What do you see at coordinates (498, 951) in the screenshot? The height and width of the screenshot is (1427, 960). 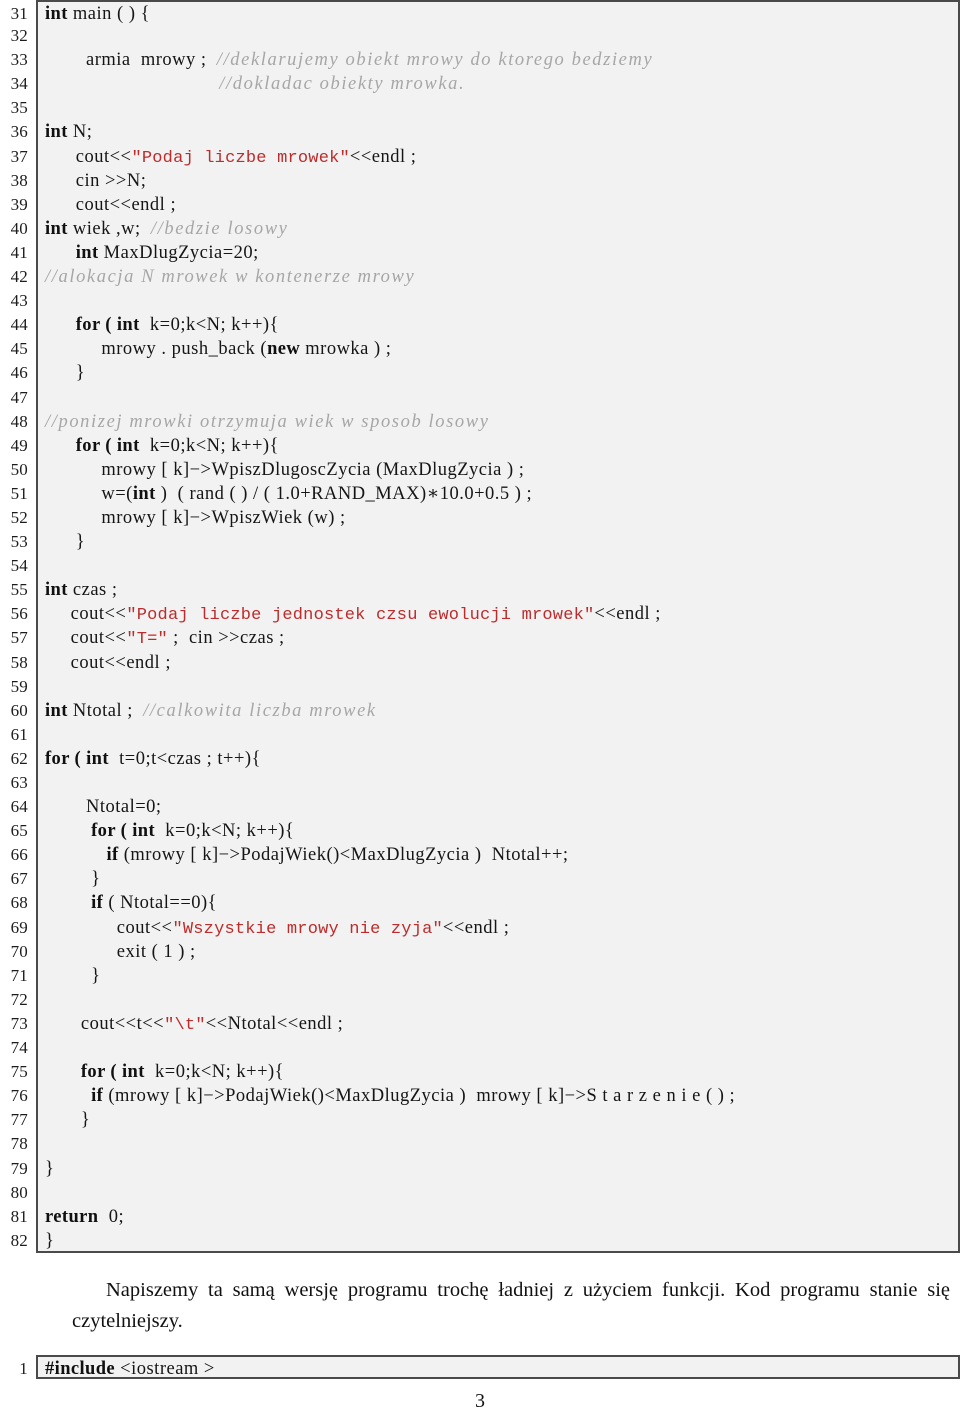 I see `code-line-content: exit ( 1 ) ;` at bounding box center [498, 951].